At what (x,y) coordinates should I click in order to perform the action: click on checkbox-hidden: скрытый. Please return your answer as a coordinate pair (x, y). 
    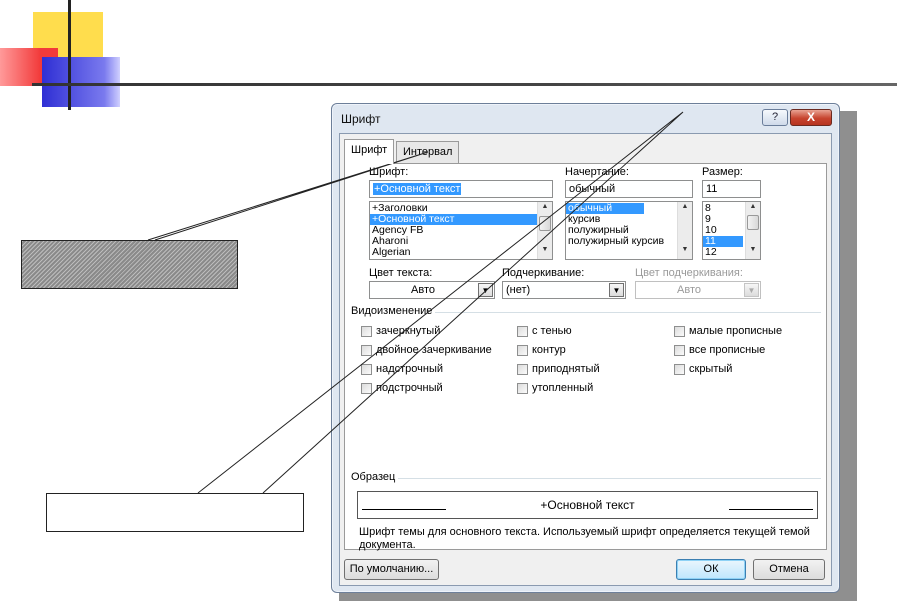
    Looking at the image, I should click on (703, 369).